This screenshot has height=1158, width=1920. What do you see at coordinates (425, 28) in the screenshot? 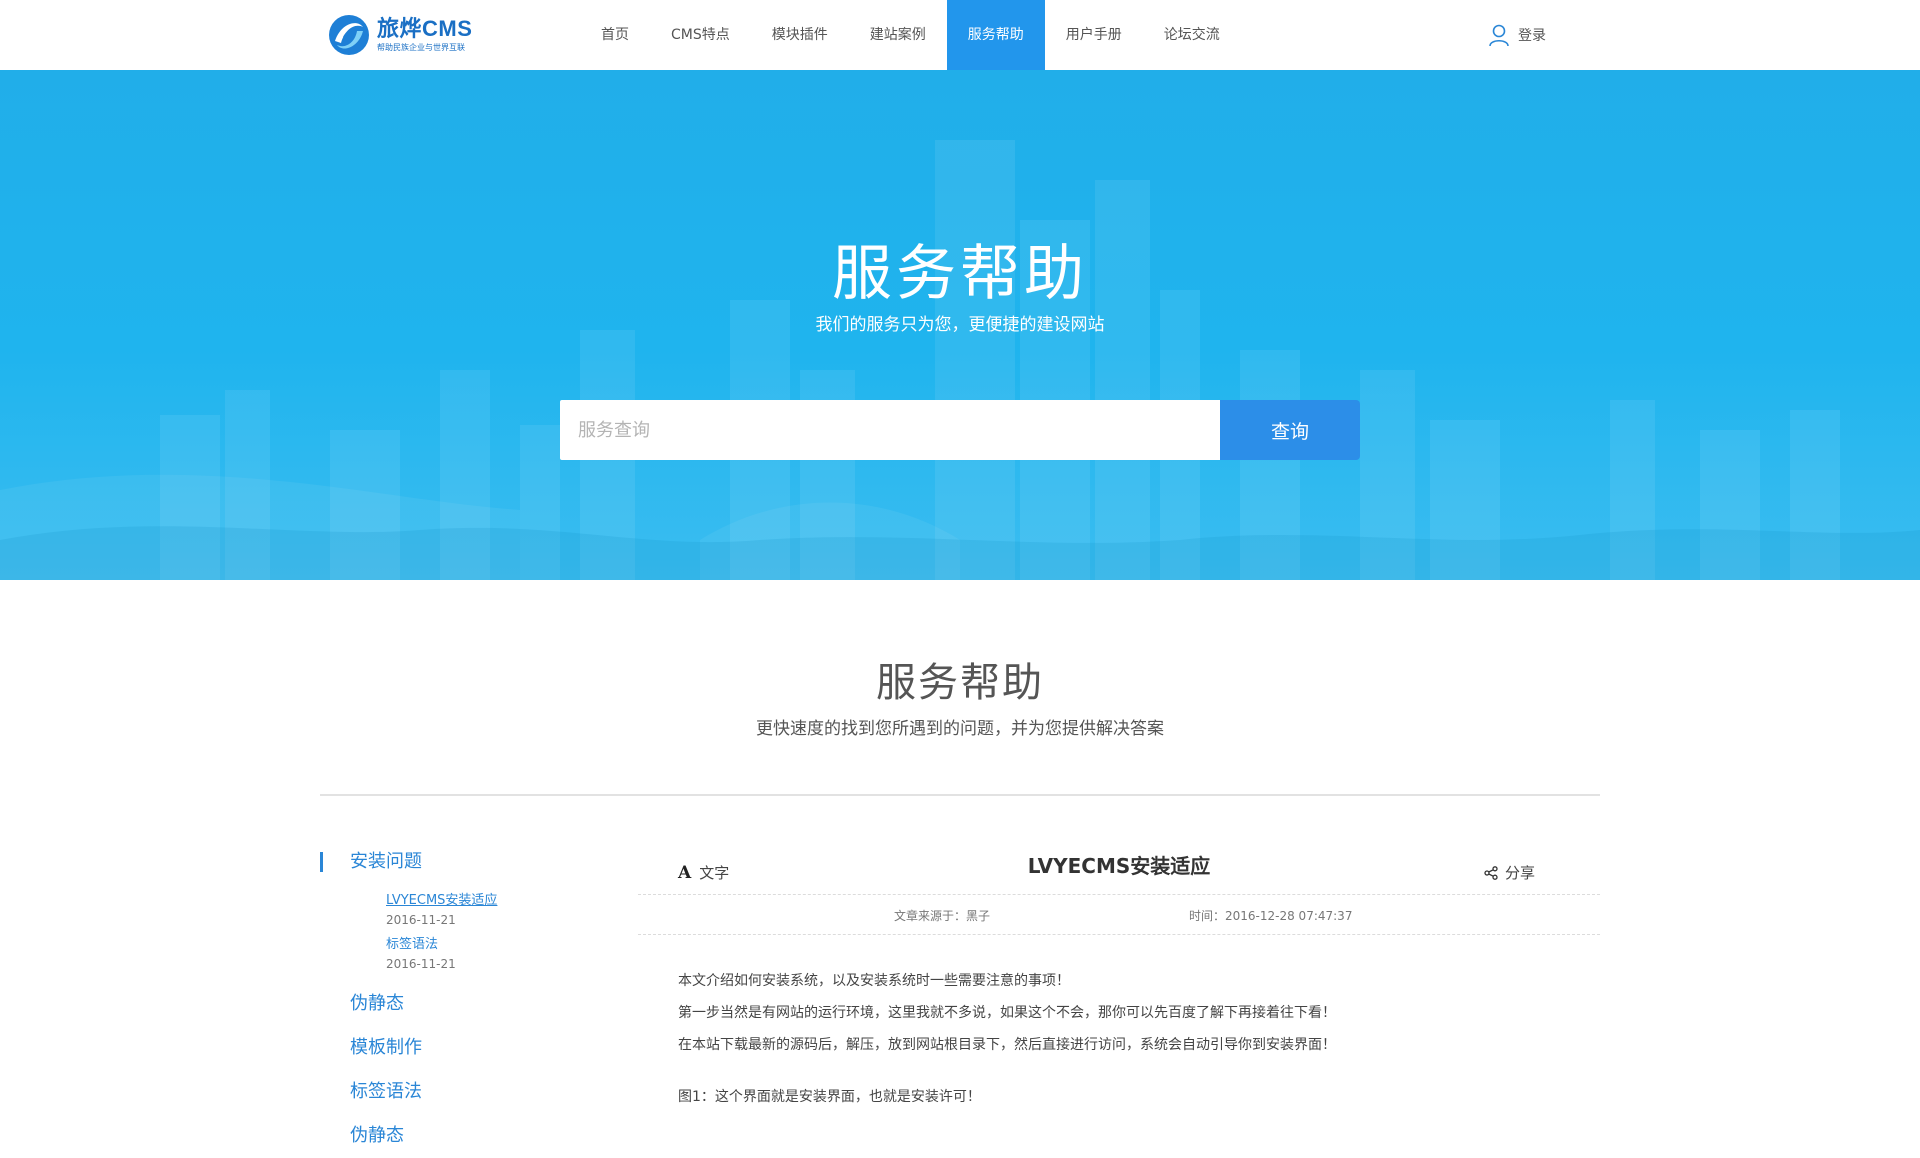
I see `logo-name: 旅烨CMS` at bounding box center [425, 28].